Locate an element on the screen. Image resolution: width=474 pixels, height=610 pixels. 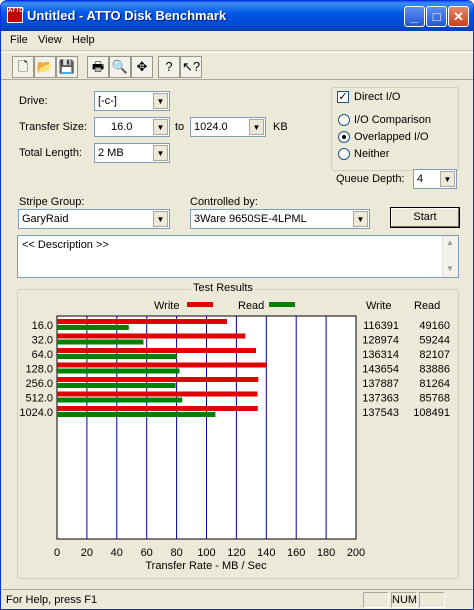
read-value: 81264 is located at coordinates (434, 384).